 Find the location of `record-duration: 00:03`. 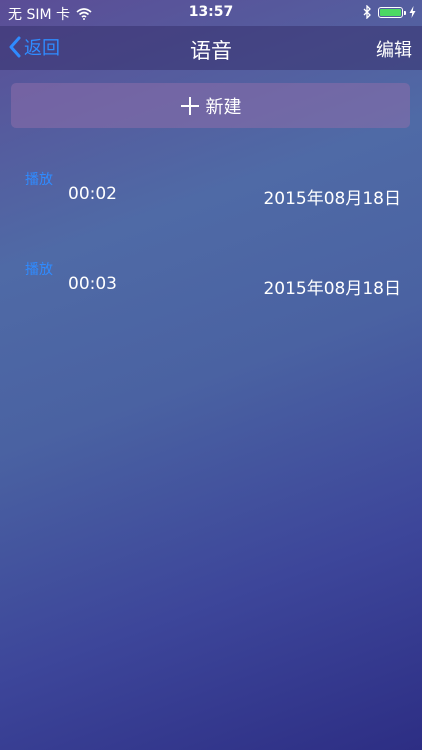

record-duration: 00:03 is located at coordinates (92, 284).